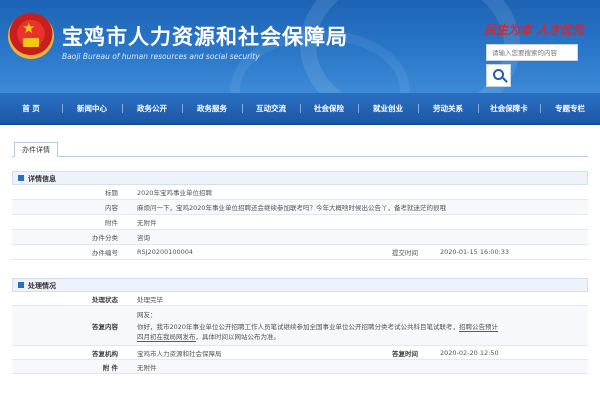 Image resolution: width=600 pixels, height=400 pixels. Describe the element at coordinates (388, 108) in the screenshot. I see `nav-item-employment: 就业创业` at that location.